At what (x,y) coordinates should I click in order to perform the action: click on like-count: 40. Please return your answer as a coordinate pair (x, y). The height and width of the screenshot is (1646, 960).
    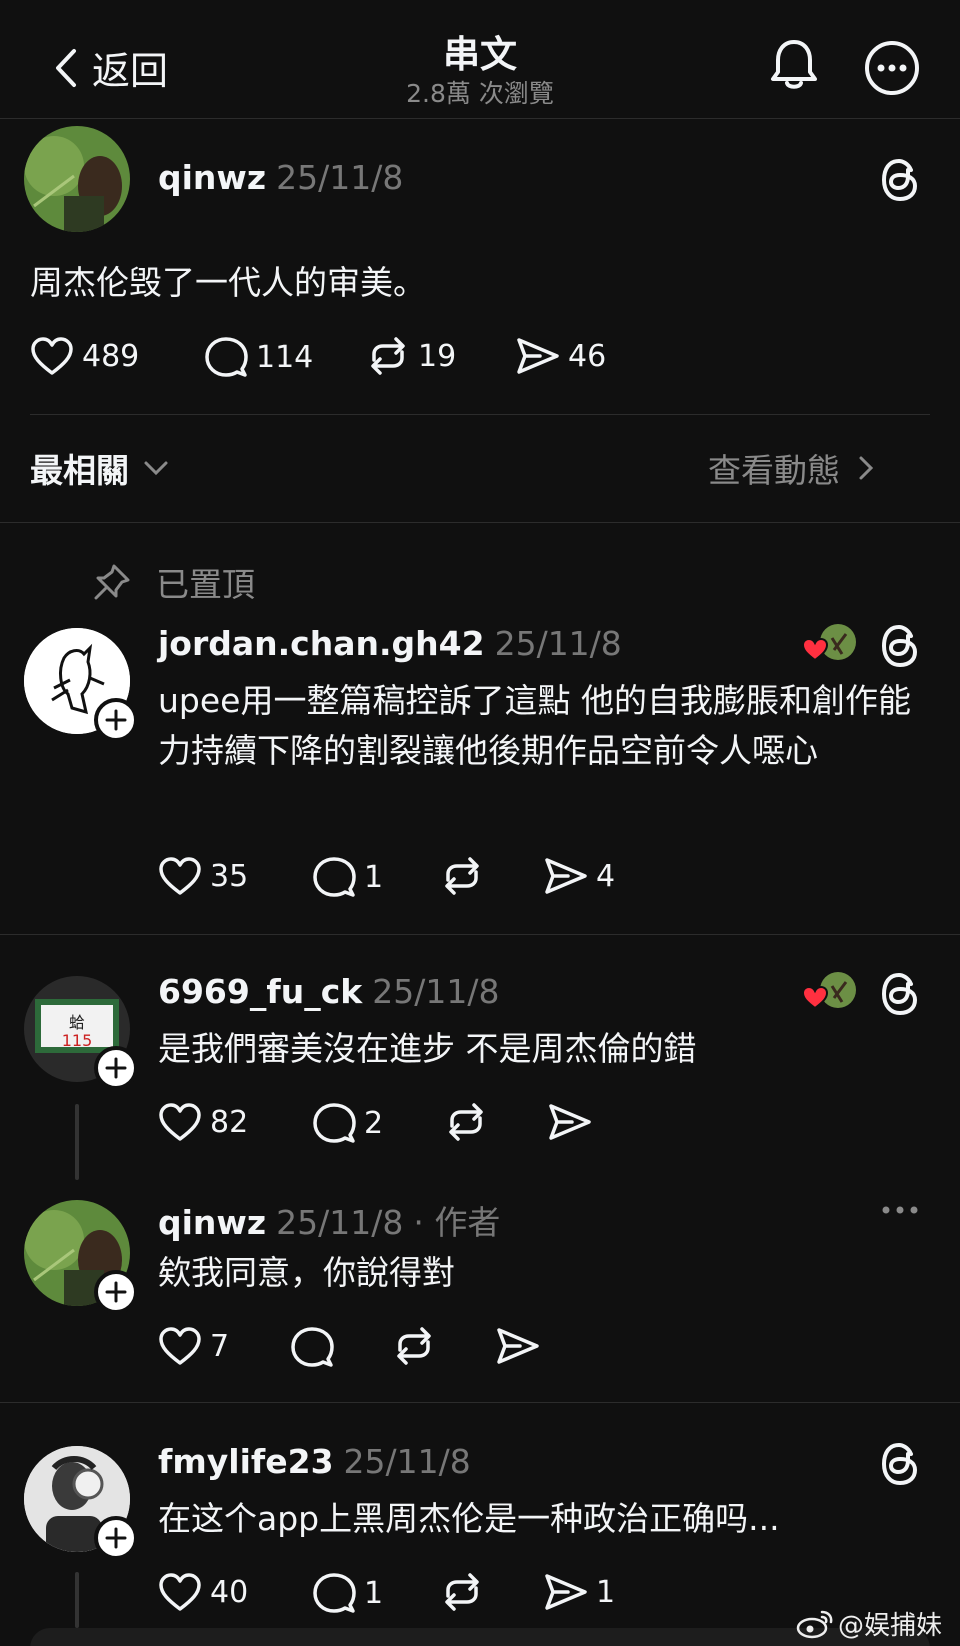
    Looking at the image, I should click on (229, 1592).